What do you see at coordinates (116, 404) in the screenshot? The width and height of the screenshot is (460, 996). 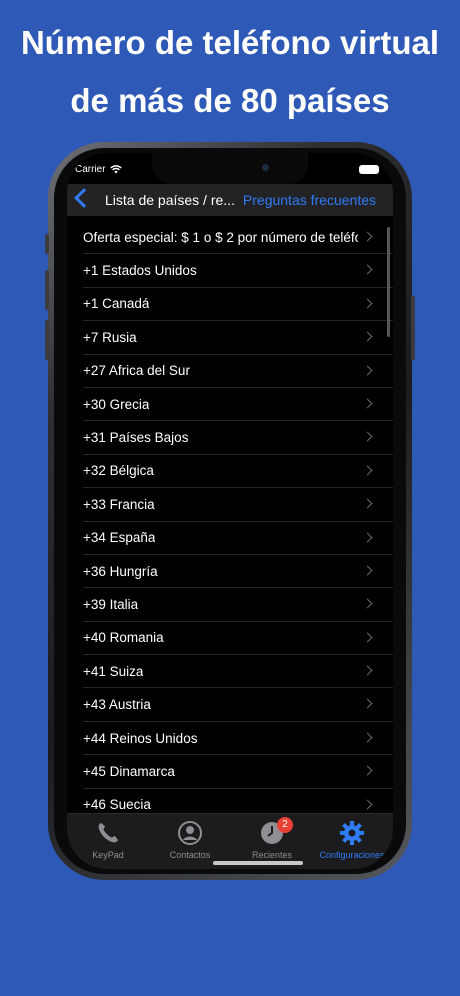 I see `list-item-label: +30 Grecia` at bounding box center [116, 404].